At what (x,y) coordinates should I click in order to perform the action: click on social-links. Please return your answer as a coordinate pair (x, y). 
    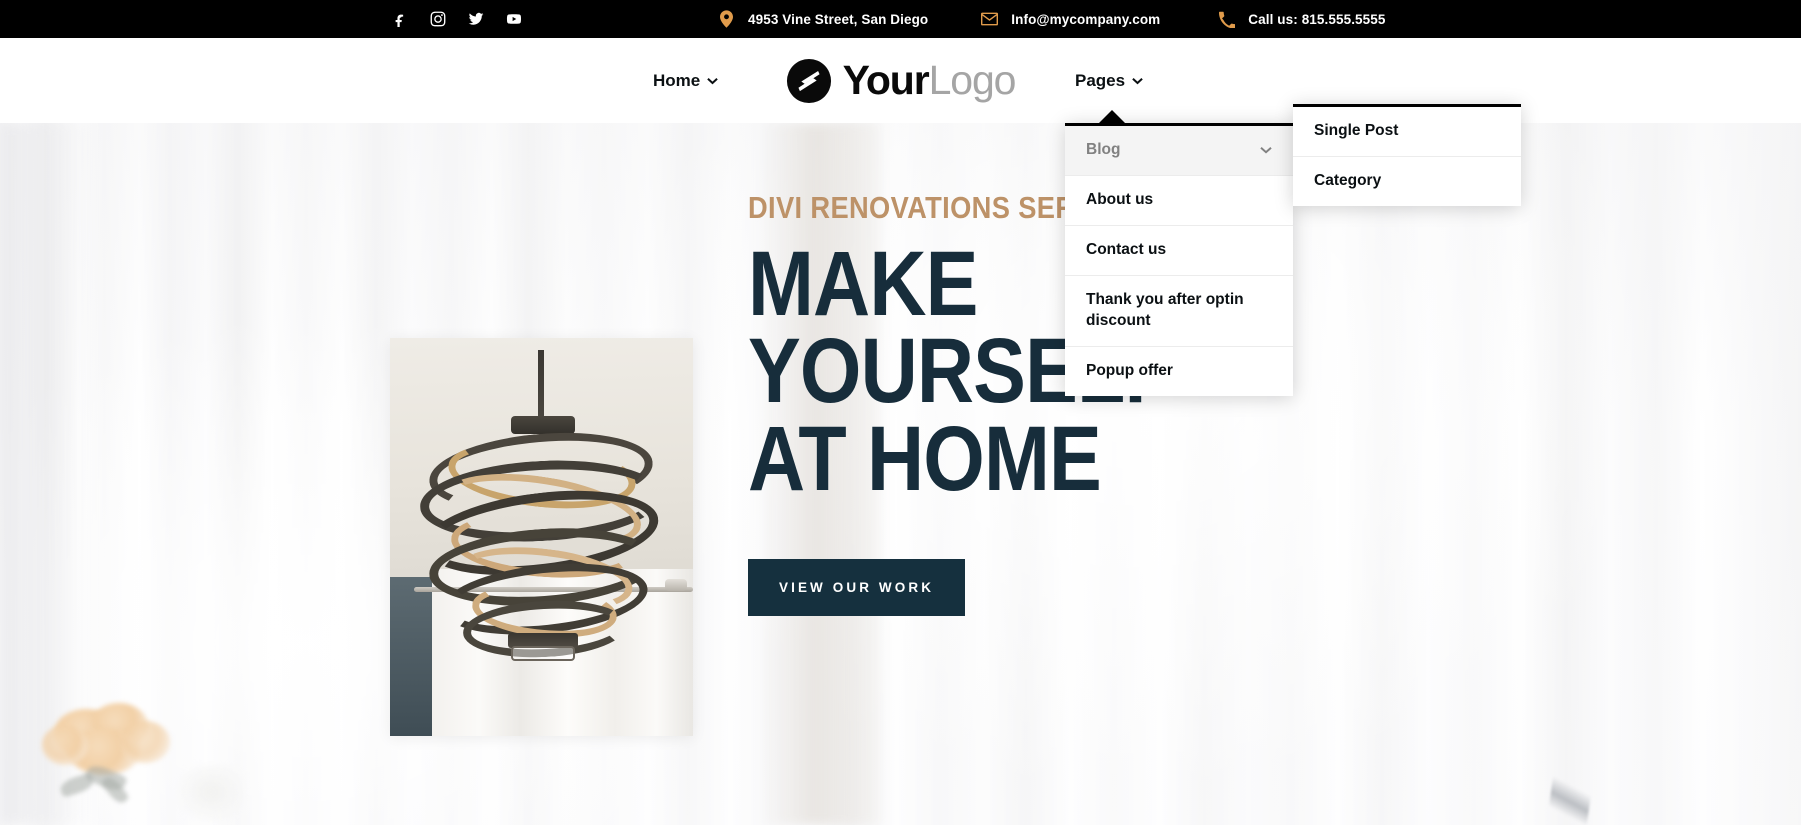
    Looking at the image, I should click on (457, 19).